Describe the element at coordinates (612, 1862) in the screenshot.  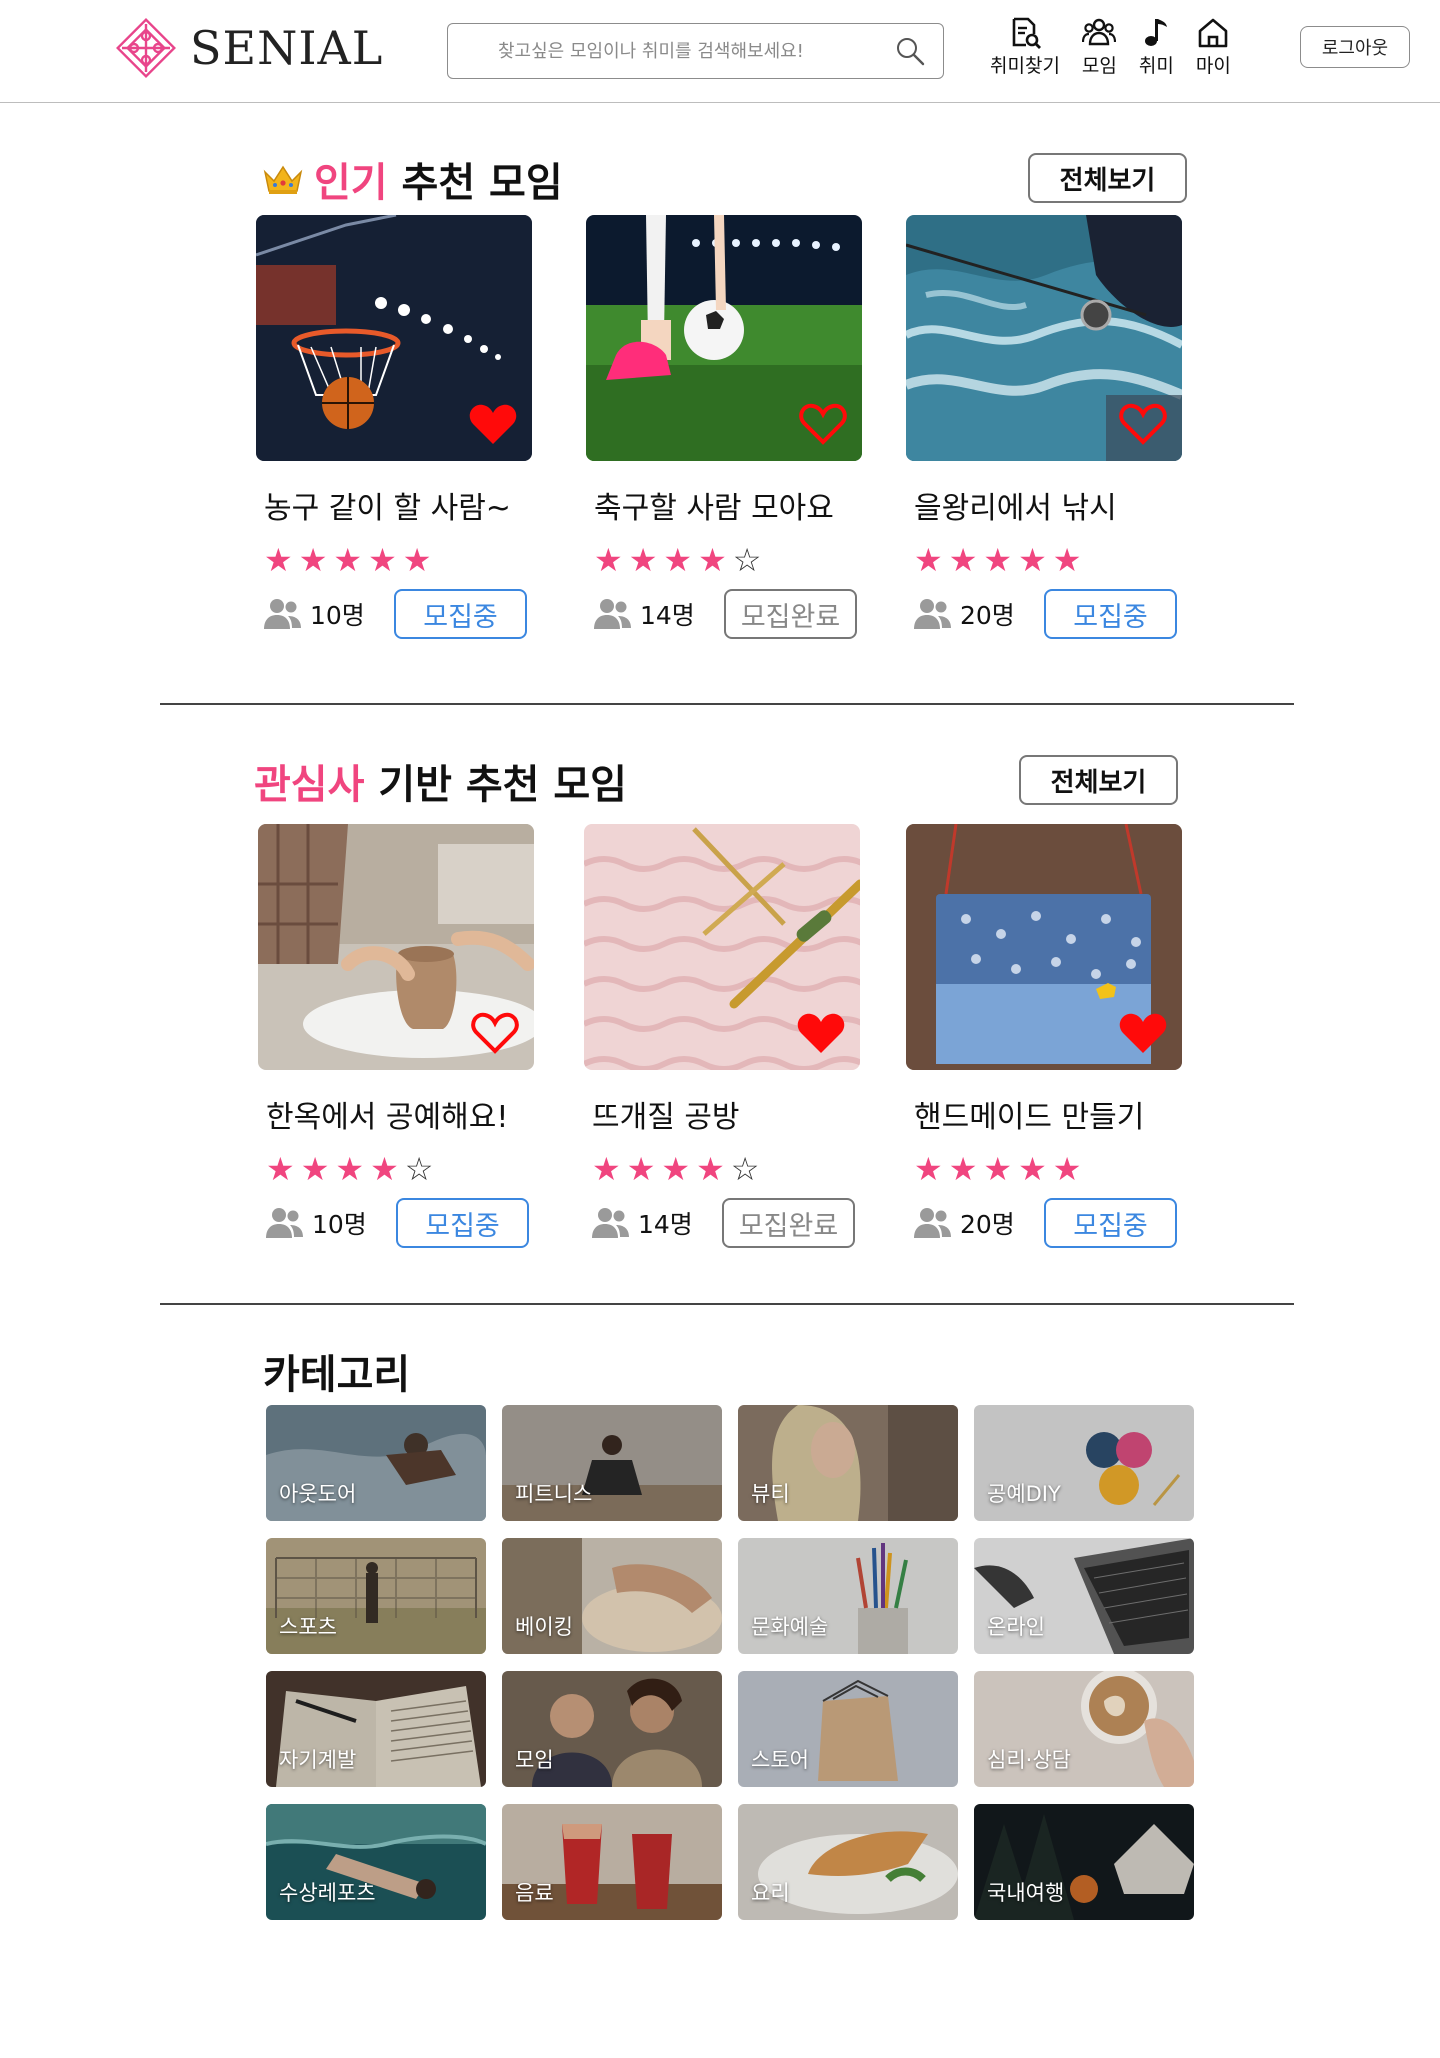
I see `category-drinks: 음료` at that location.